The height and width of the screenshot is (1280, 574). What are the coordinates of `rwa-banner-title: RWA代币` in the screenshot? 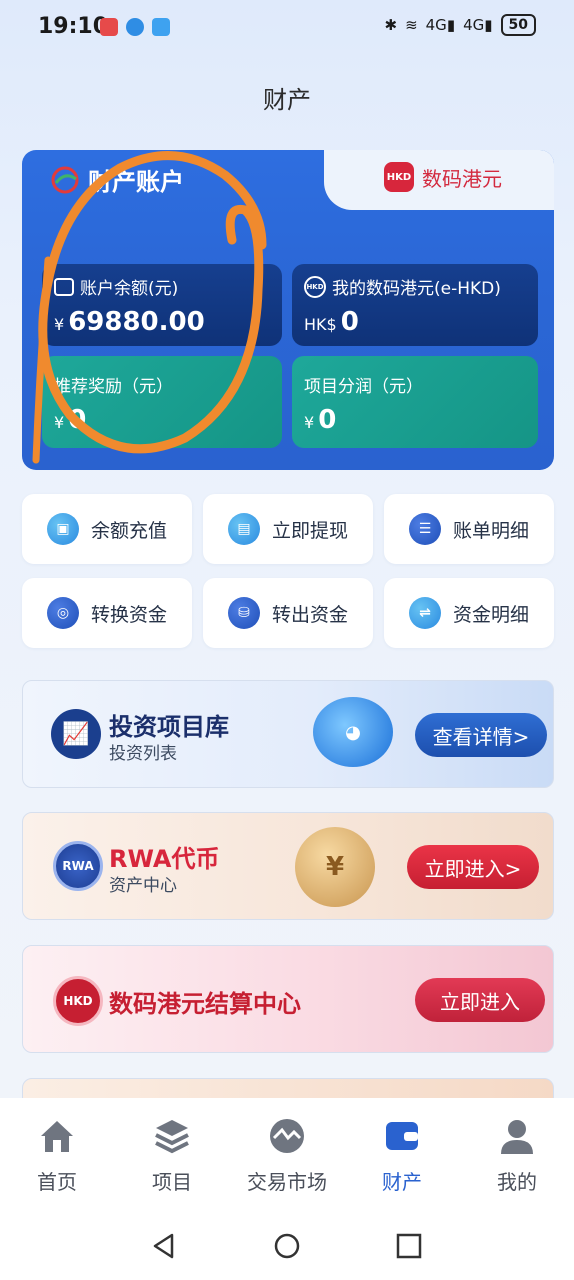 It's located at (164, 859).